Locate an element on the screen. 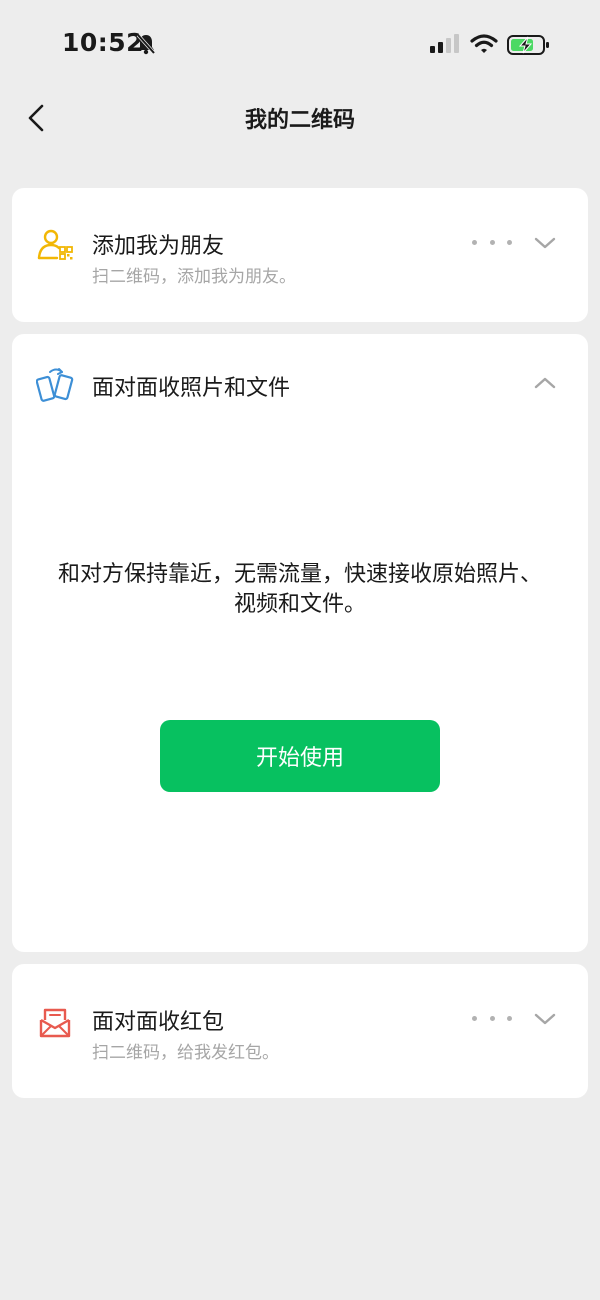 This screenshot has width=600, height=1300. start-using-button: 开始使用 is located at coordinates (300, 756).